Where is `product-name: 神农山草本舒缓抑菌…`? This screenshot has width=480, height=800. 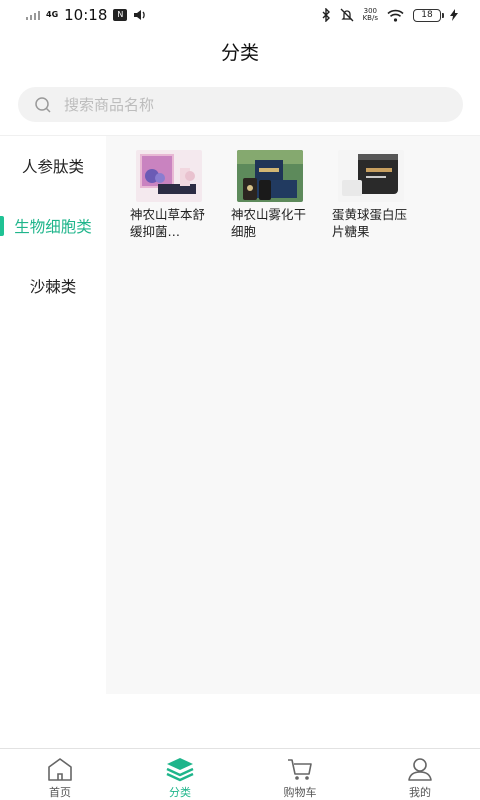
product-name: 神农山草本舒缓抑菌… is located at coordinates (168, 223).